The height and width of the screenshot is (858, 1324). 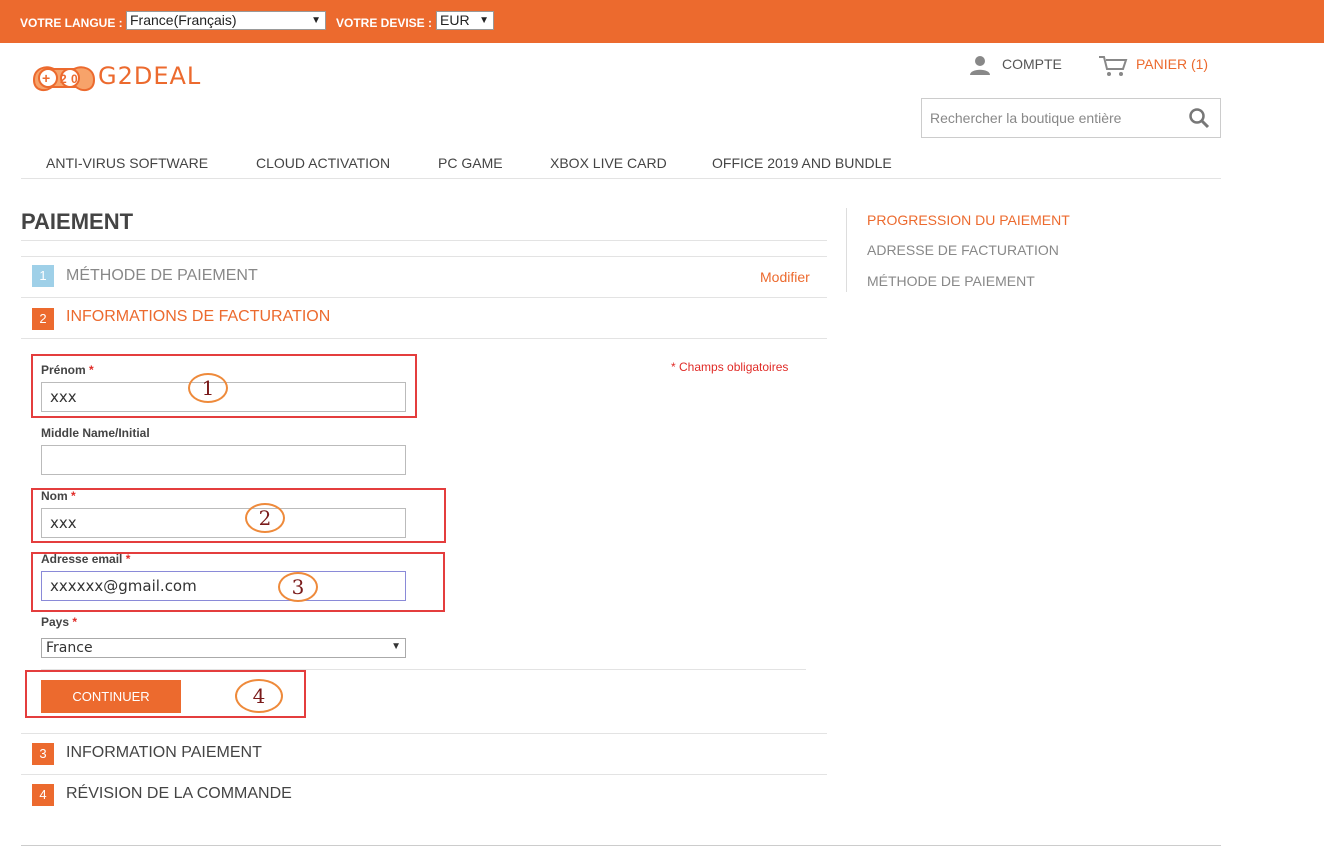 I want to click on cart-label: PANIER (1), so click(x=1172, y=64).